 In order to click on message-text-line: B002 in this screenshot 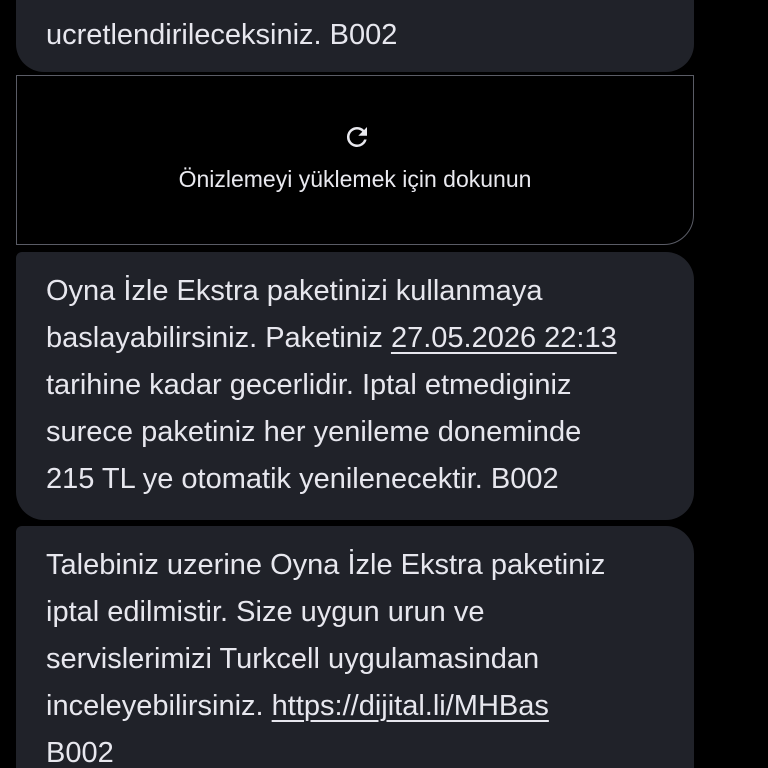, I will do `click(80, 752)`.